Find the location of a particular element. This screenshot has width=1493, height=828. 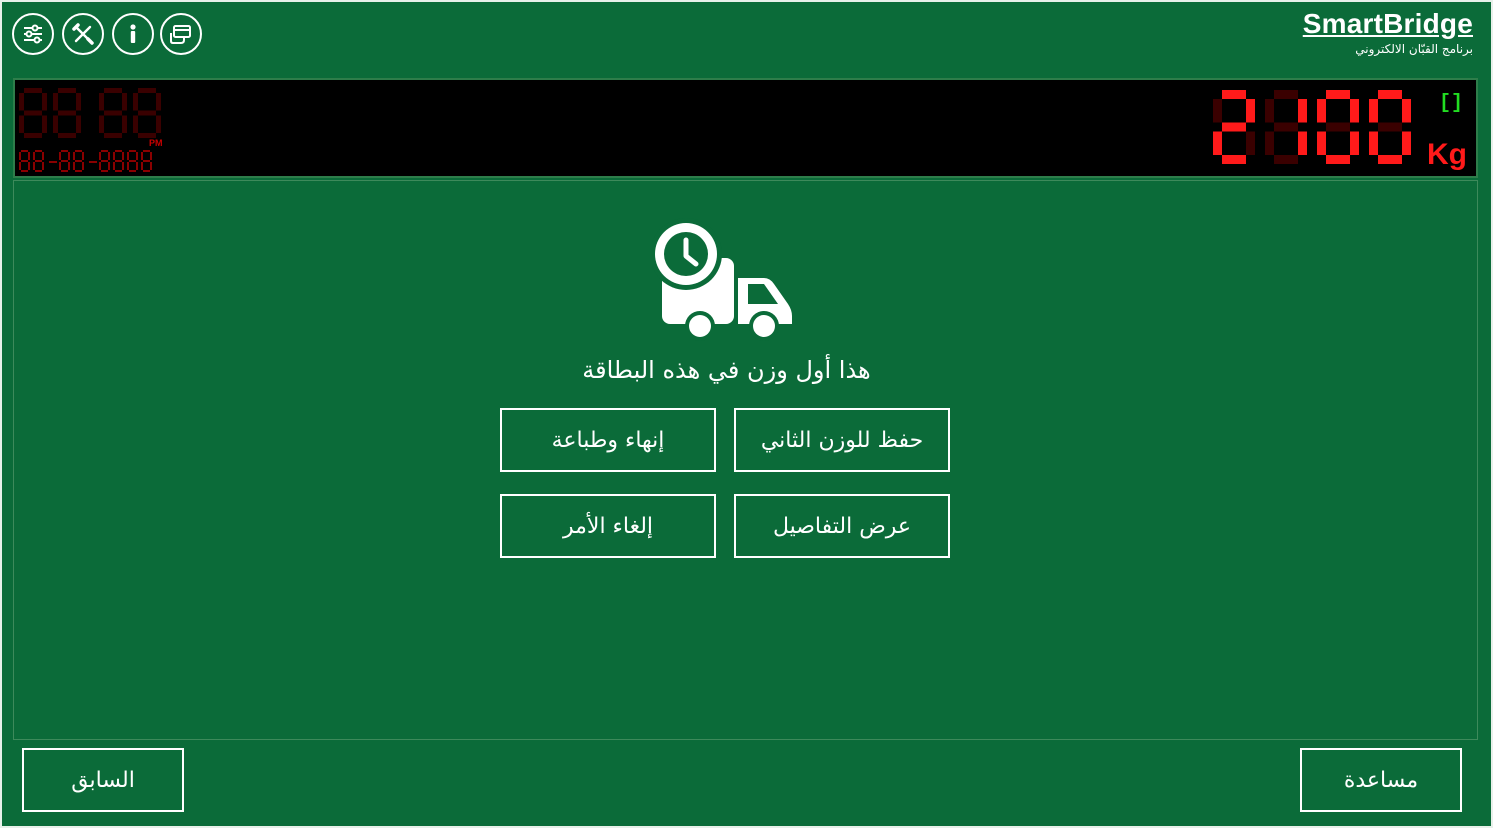

cancel-button: إلغاء الأمر is located at coordinates (608, 526).